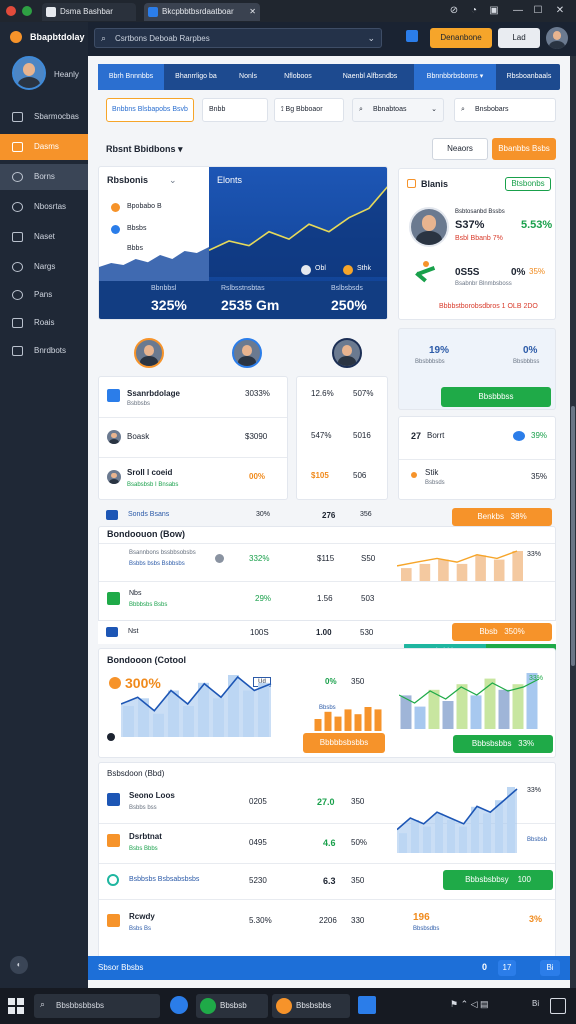  Describe the element at coordinates (80, 1005) in the screenshot. I see `taskbar-search-input: Bbsbbsbbsbs` at that location.